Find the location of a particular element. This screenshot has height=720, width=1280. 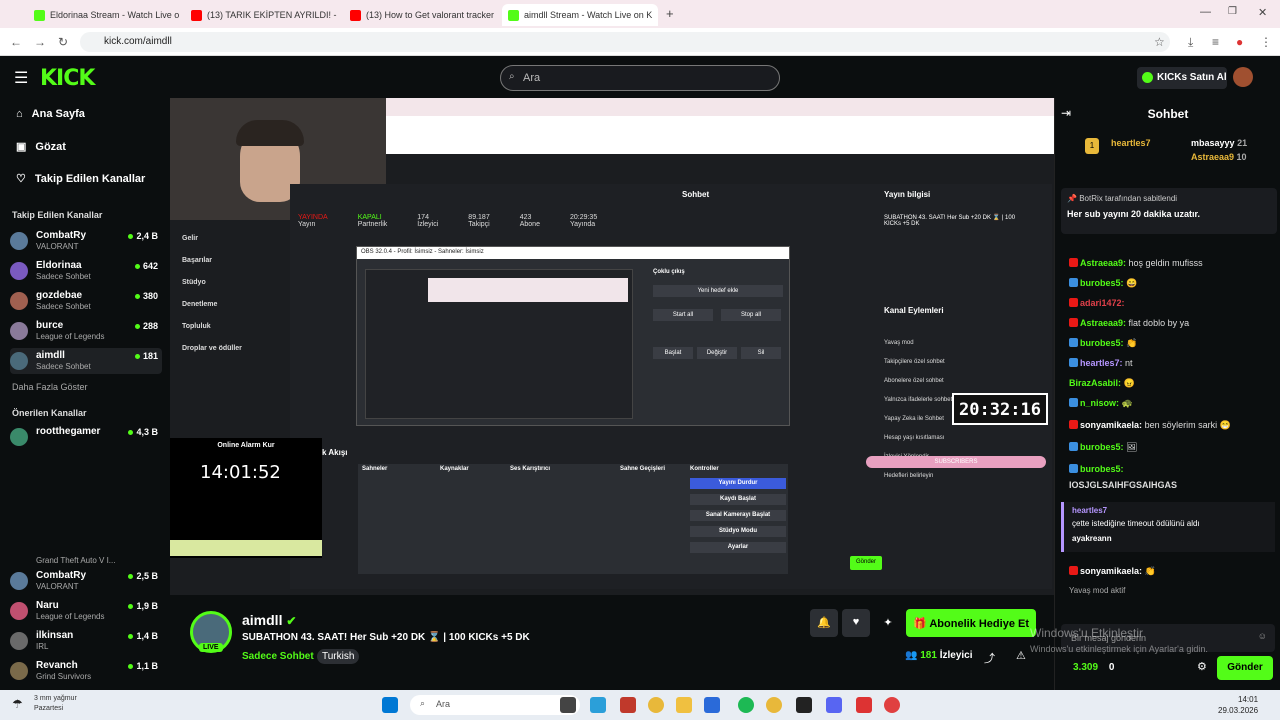

show-more-link: Daha Fazla Göster is located at coordinates (50, 387).